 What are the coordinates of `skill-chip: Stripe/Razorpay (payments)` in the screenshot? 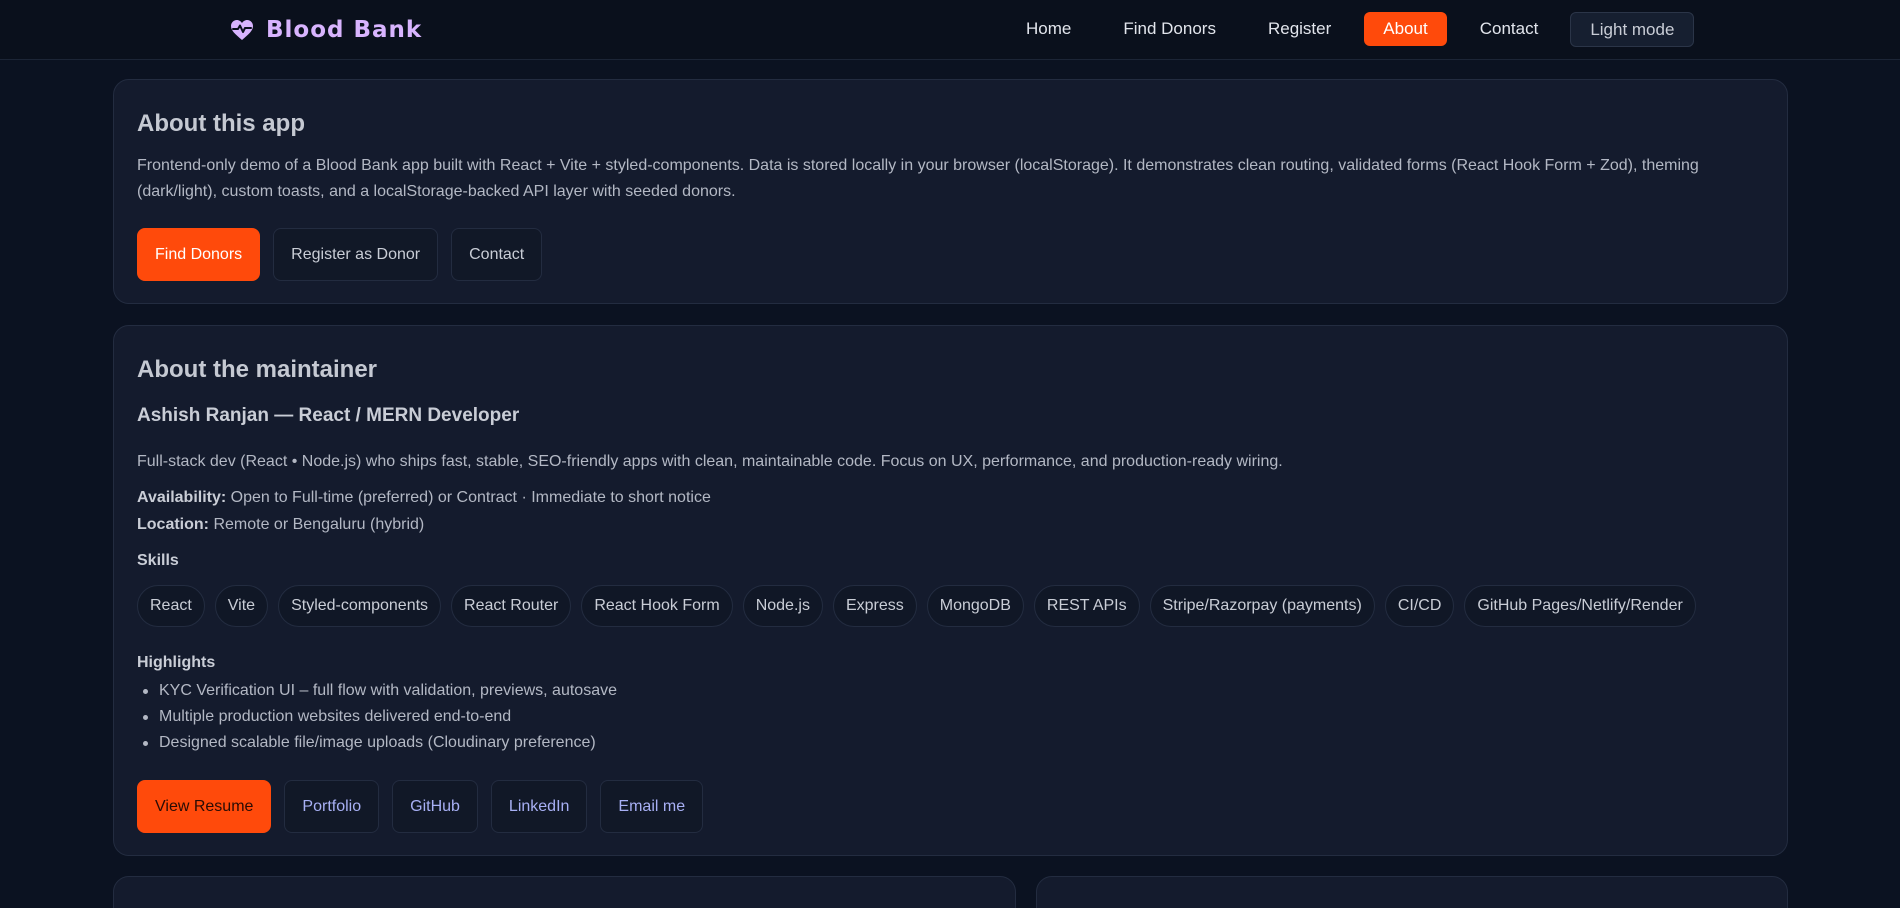 It's located at (1262, 606).